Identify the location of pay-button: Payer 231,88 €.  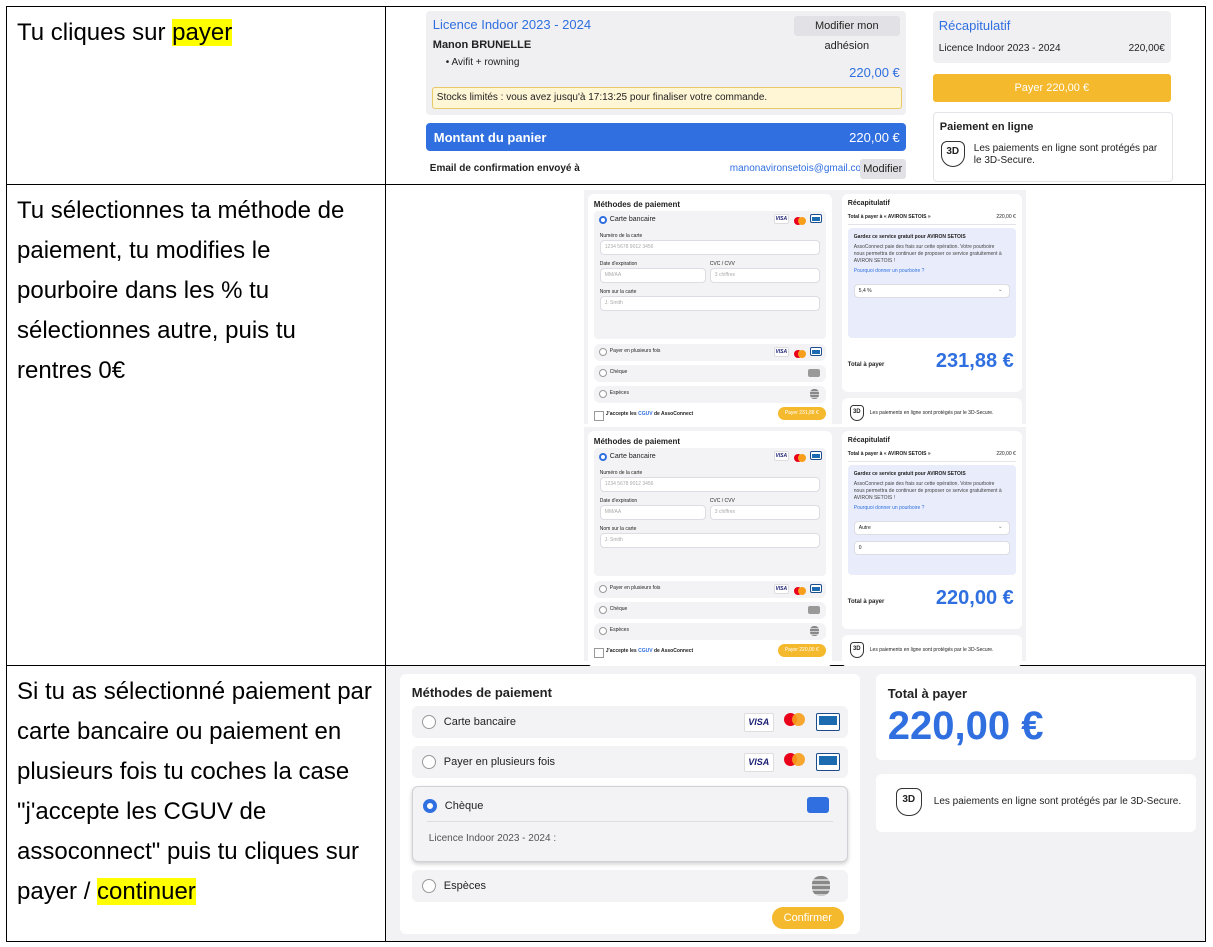
(801, 414).